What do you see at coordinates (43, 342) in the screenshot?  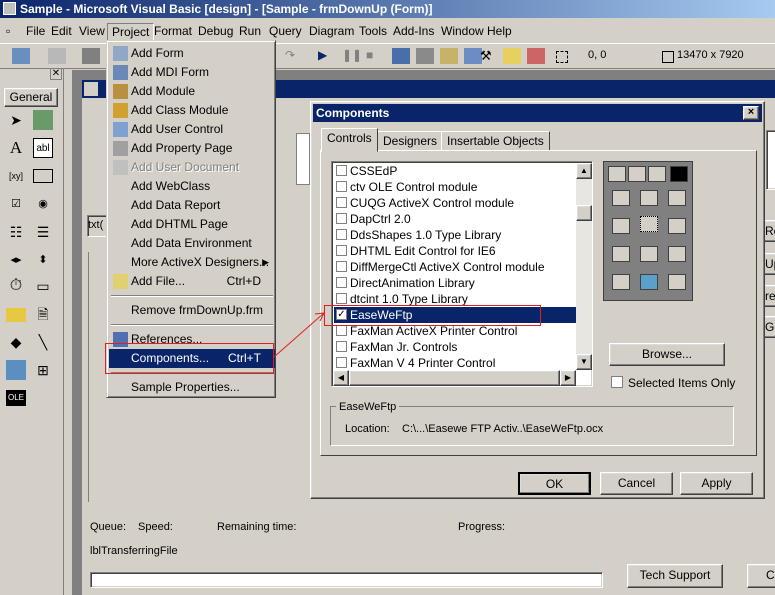 I see `line-tool-icon: ╲` at bounding box center [43, 342].